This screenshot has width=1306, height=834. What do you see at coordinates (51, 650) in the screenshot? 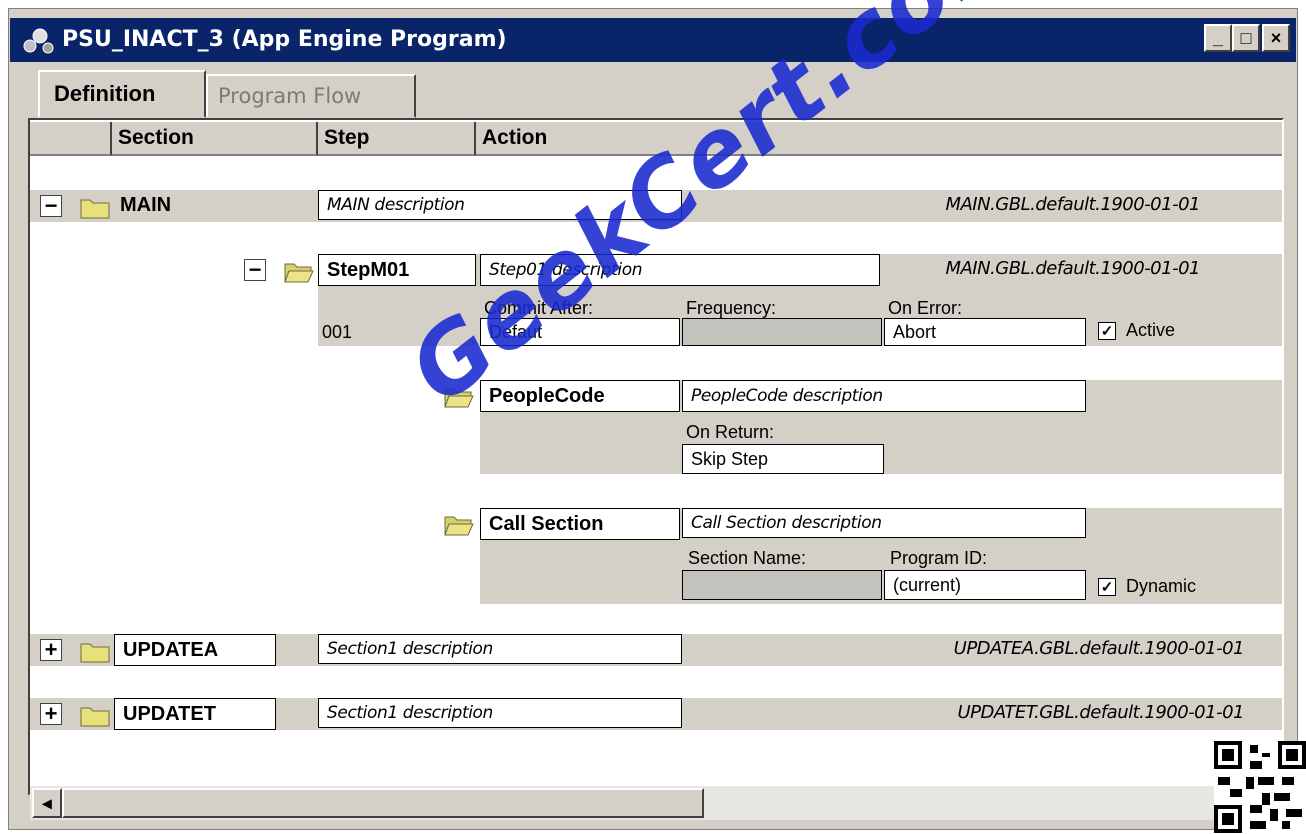
I see `expand-updatea-button: +` at bounding box center [51, 650].